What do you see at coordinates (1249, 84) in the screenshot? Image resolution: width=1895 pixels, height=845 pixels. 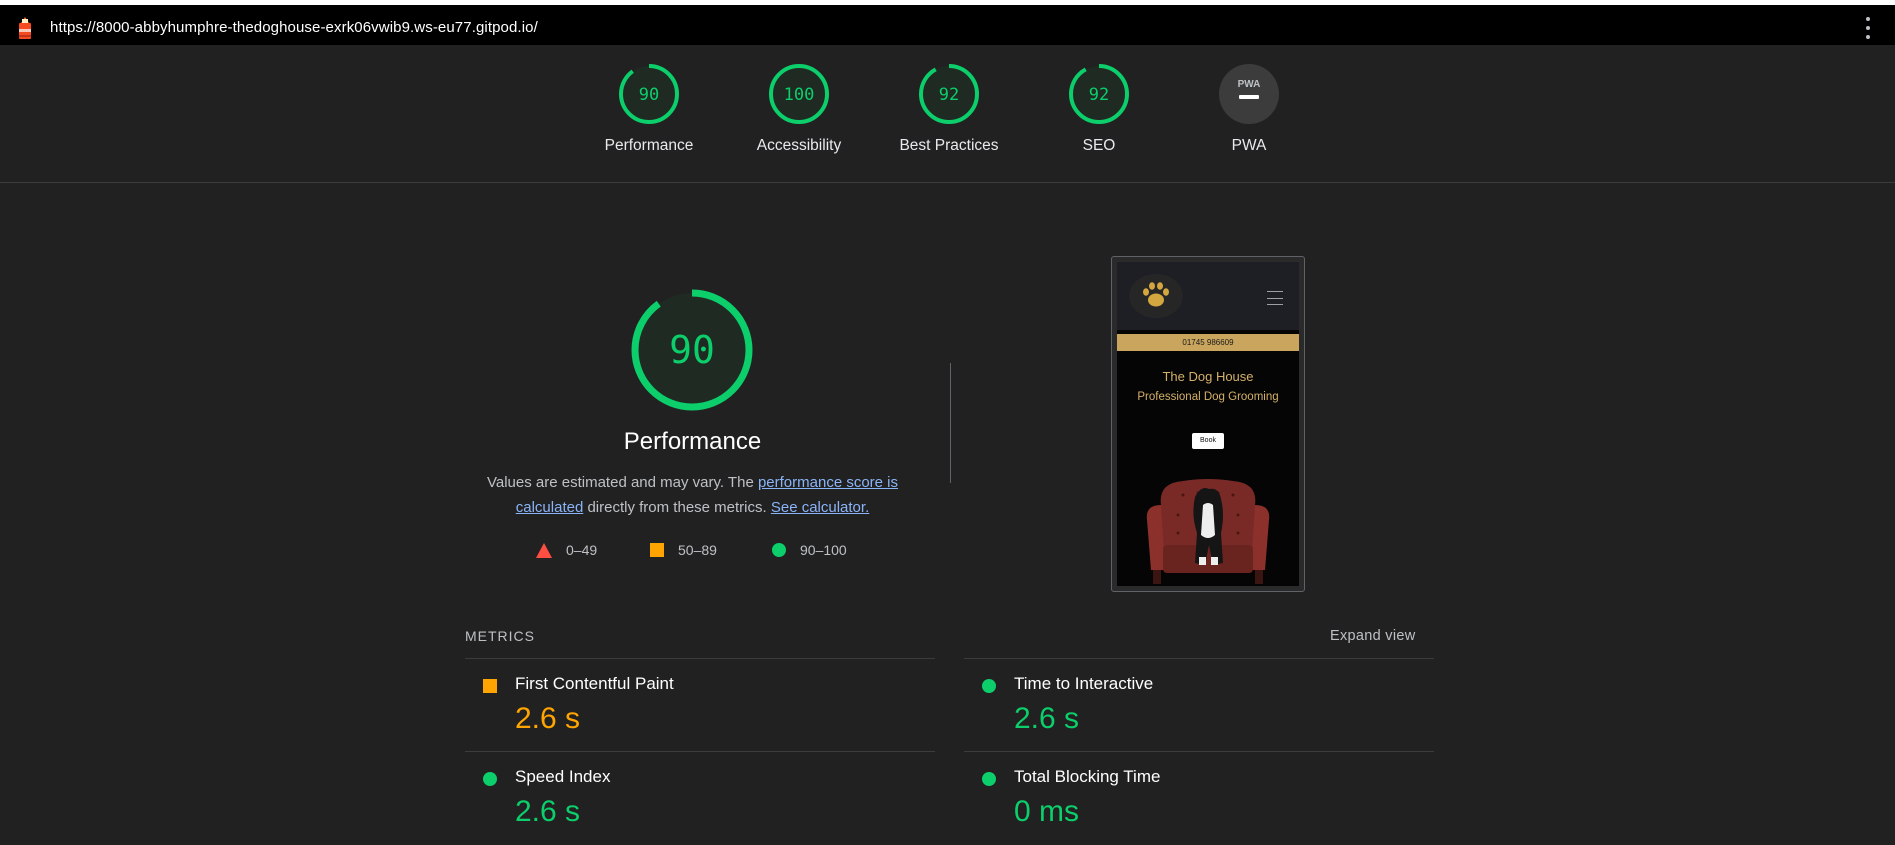 I see `pwa-badge-text: PWA` at bounding box center [1249, 84].